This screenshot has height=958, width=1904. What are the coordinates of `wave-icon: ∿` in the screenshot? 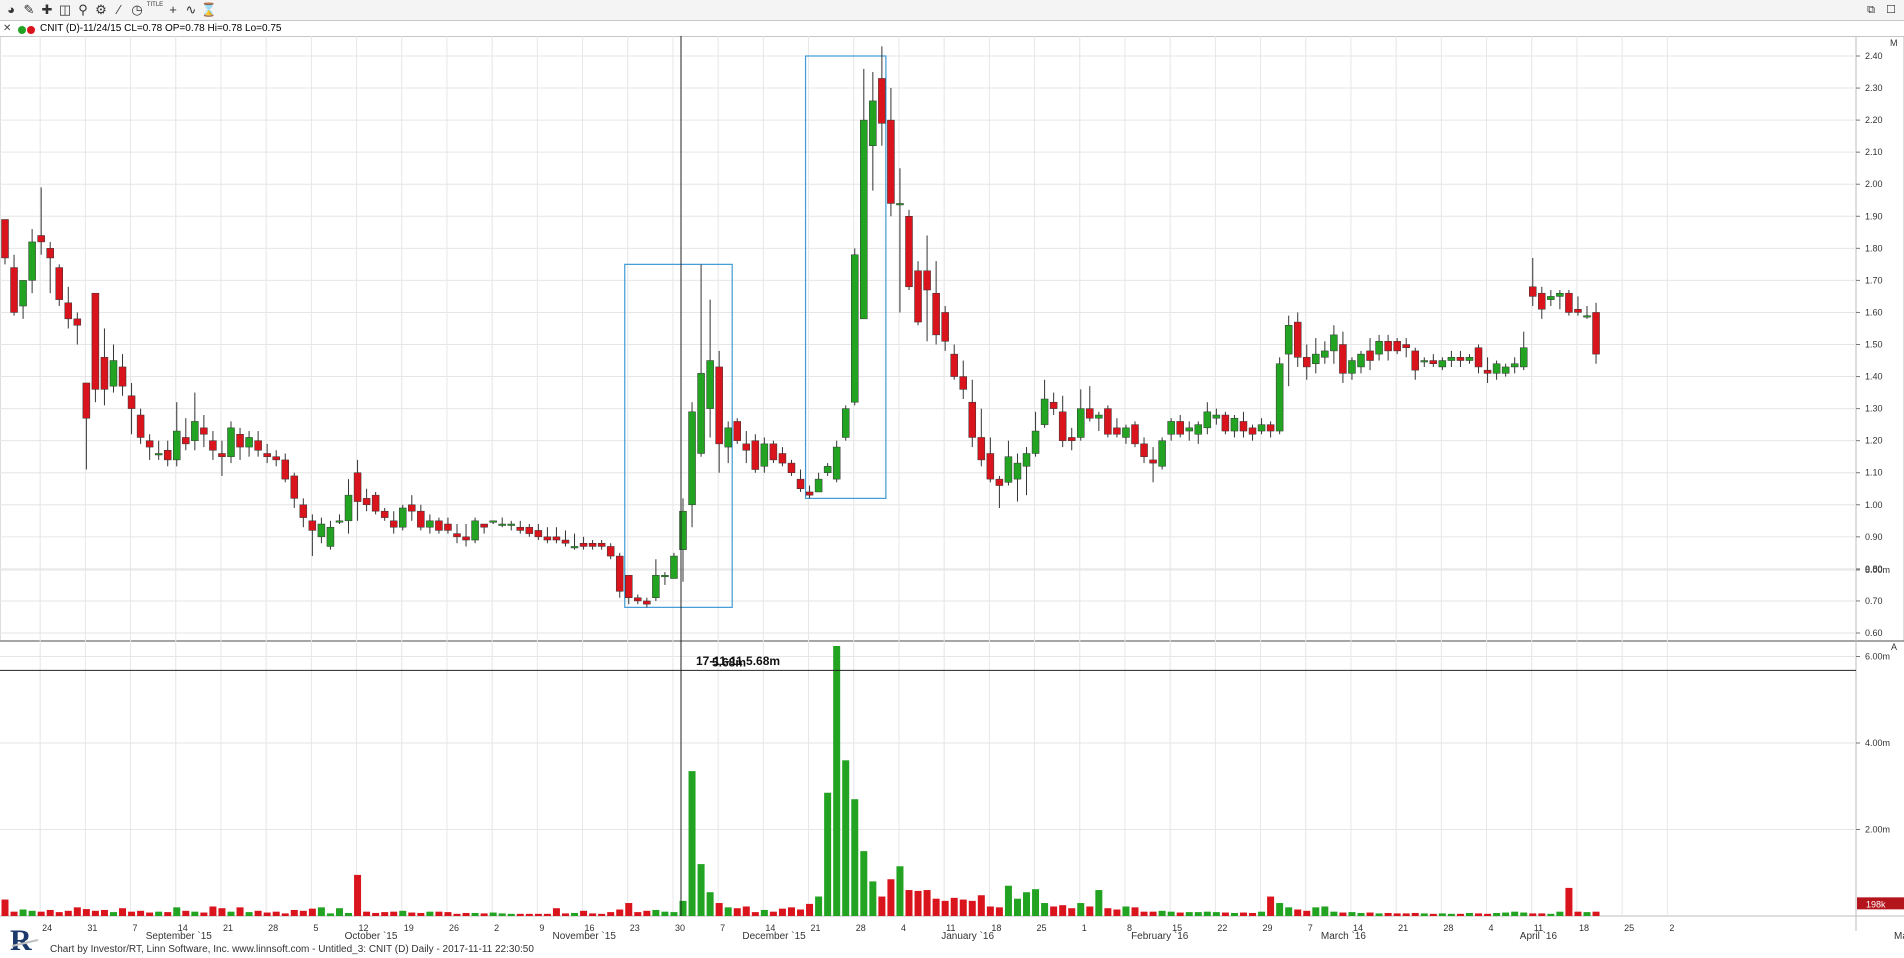 It's located at (191, 10).